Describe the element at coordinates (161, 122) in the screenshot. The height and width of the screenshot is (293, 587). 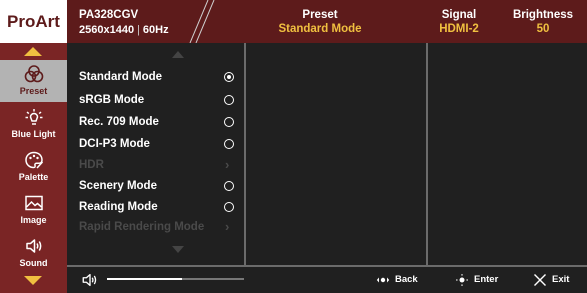
I see `list-item-rec709-mode: Rec. 709 Mode` at that location.